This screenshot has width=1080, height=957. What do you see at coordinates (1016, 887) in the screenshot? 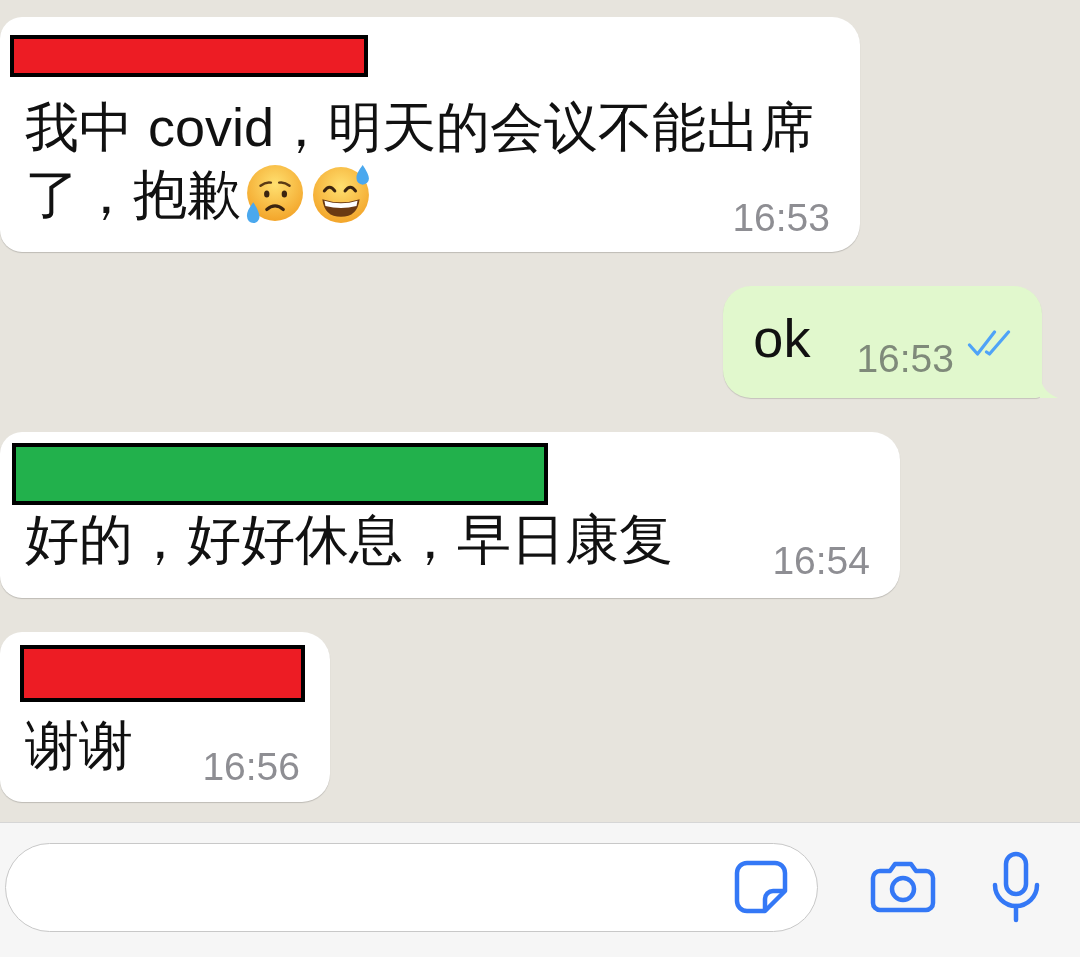
I see `microphone-icon` at bounding box center [1016, 887].